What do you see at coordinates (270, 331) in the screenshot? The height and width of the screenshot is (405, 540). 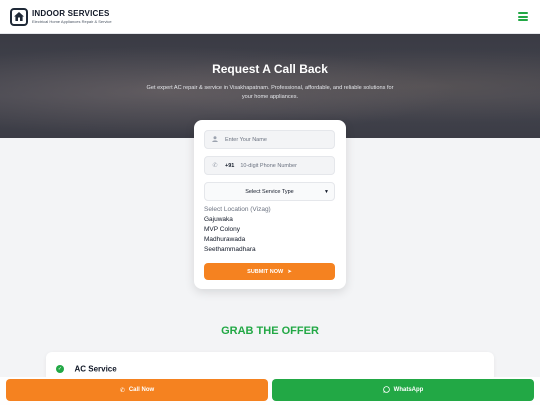 I see `offer-heading: GRAB THE OFFER` at bounding box center [270, 331].